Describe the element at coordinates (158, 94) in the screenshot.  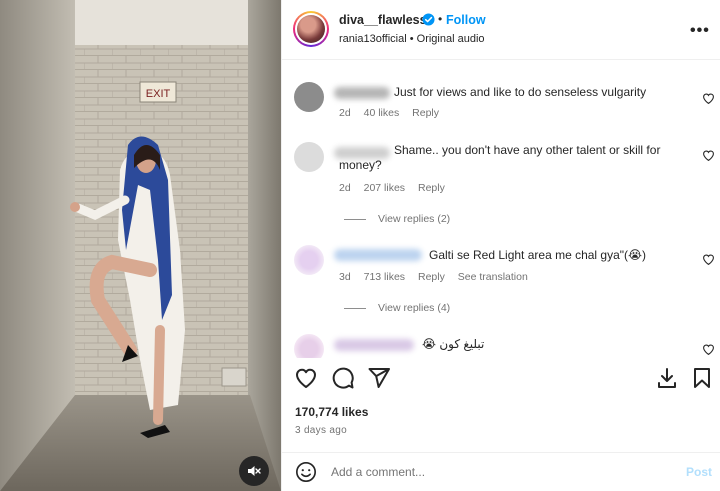
I see `exit-sign-text: EXIT` at that location.